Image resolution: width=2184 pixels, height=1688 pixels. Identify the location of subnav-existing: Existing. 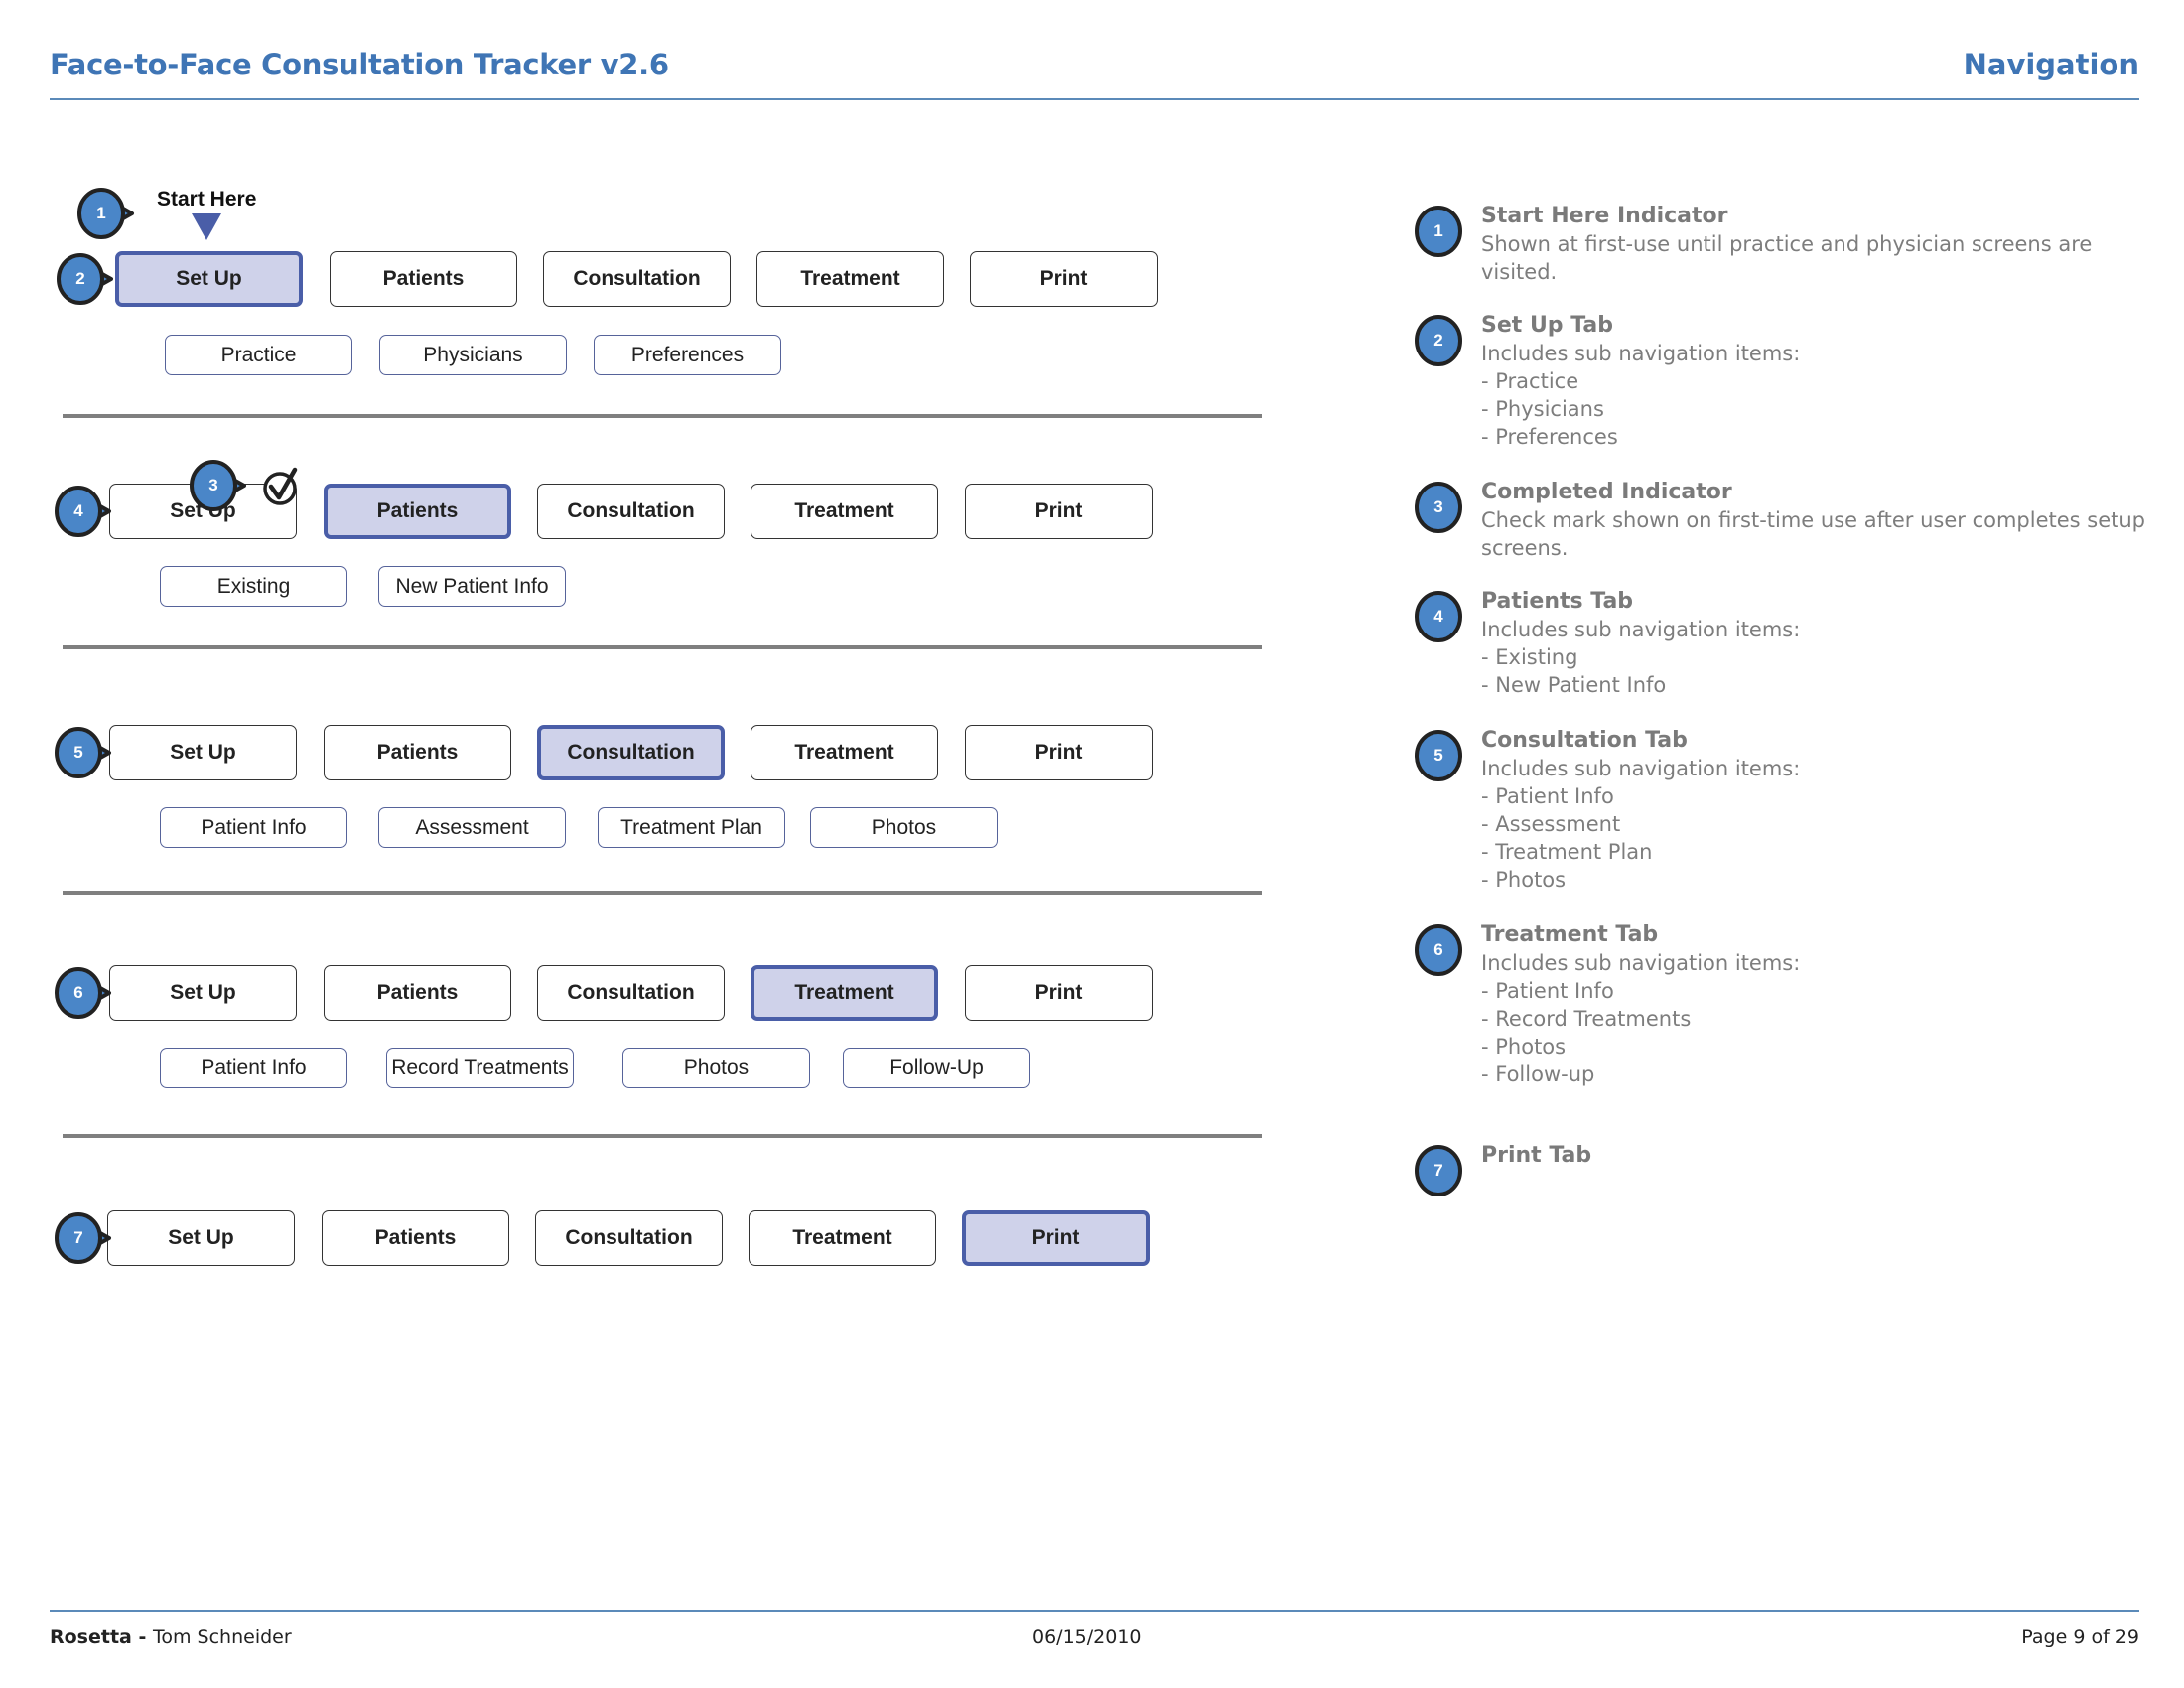
(253, 586).